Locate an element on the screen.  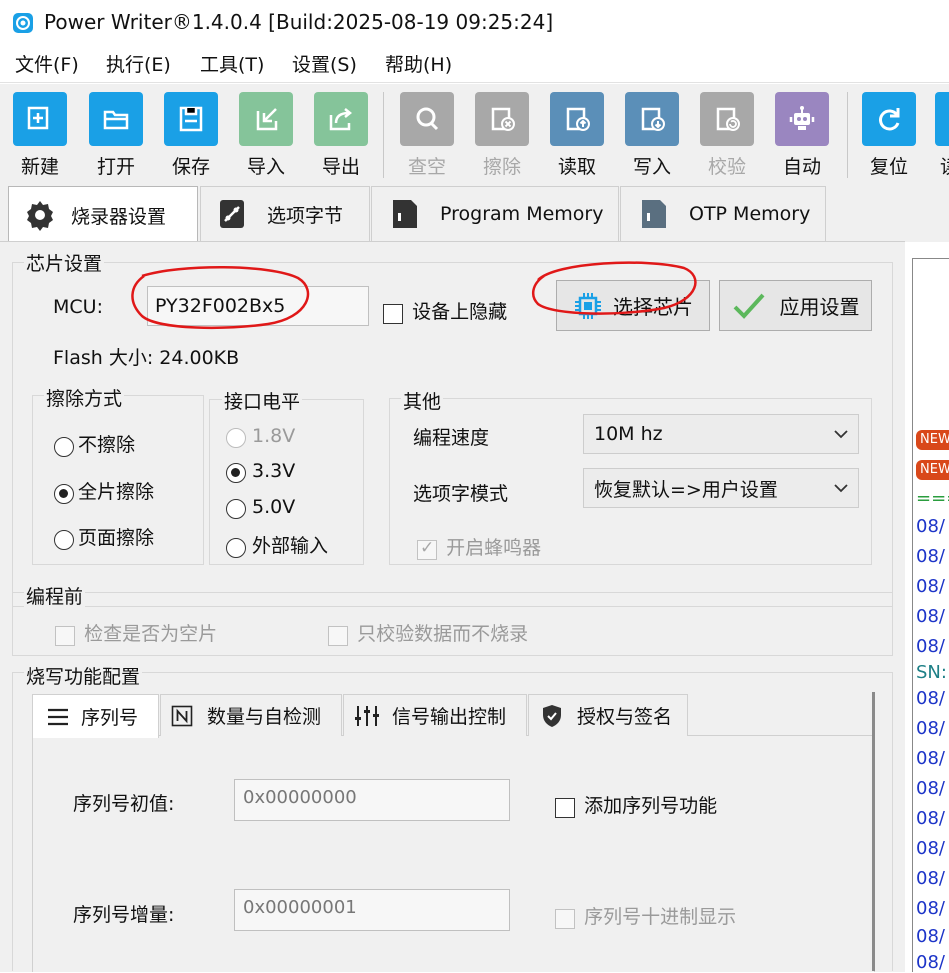
list-icon is located at coordinates (58, 716).